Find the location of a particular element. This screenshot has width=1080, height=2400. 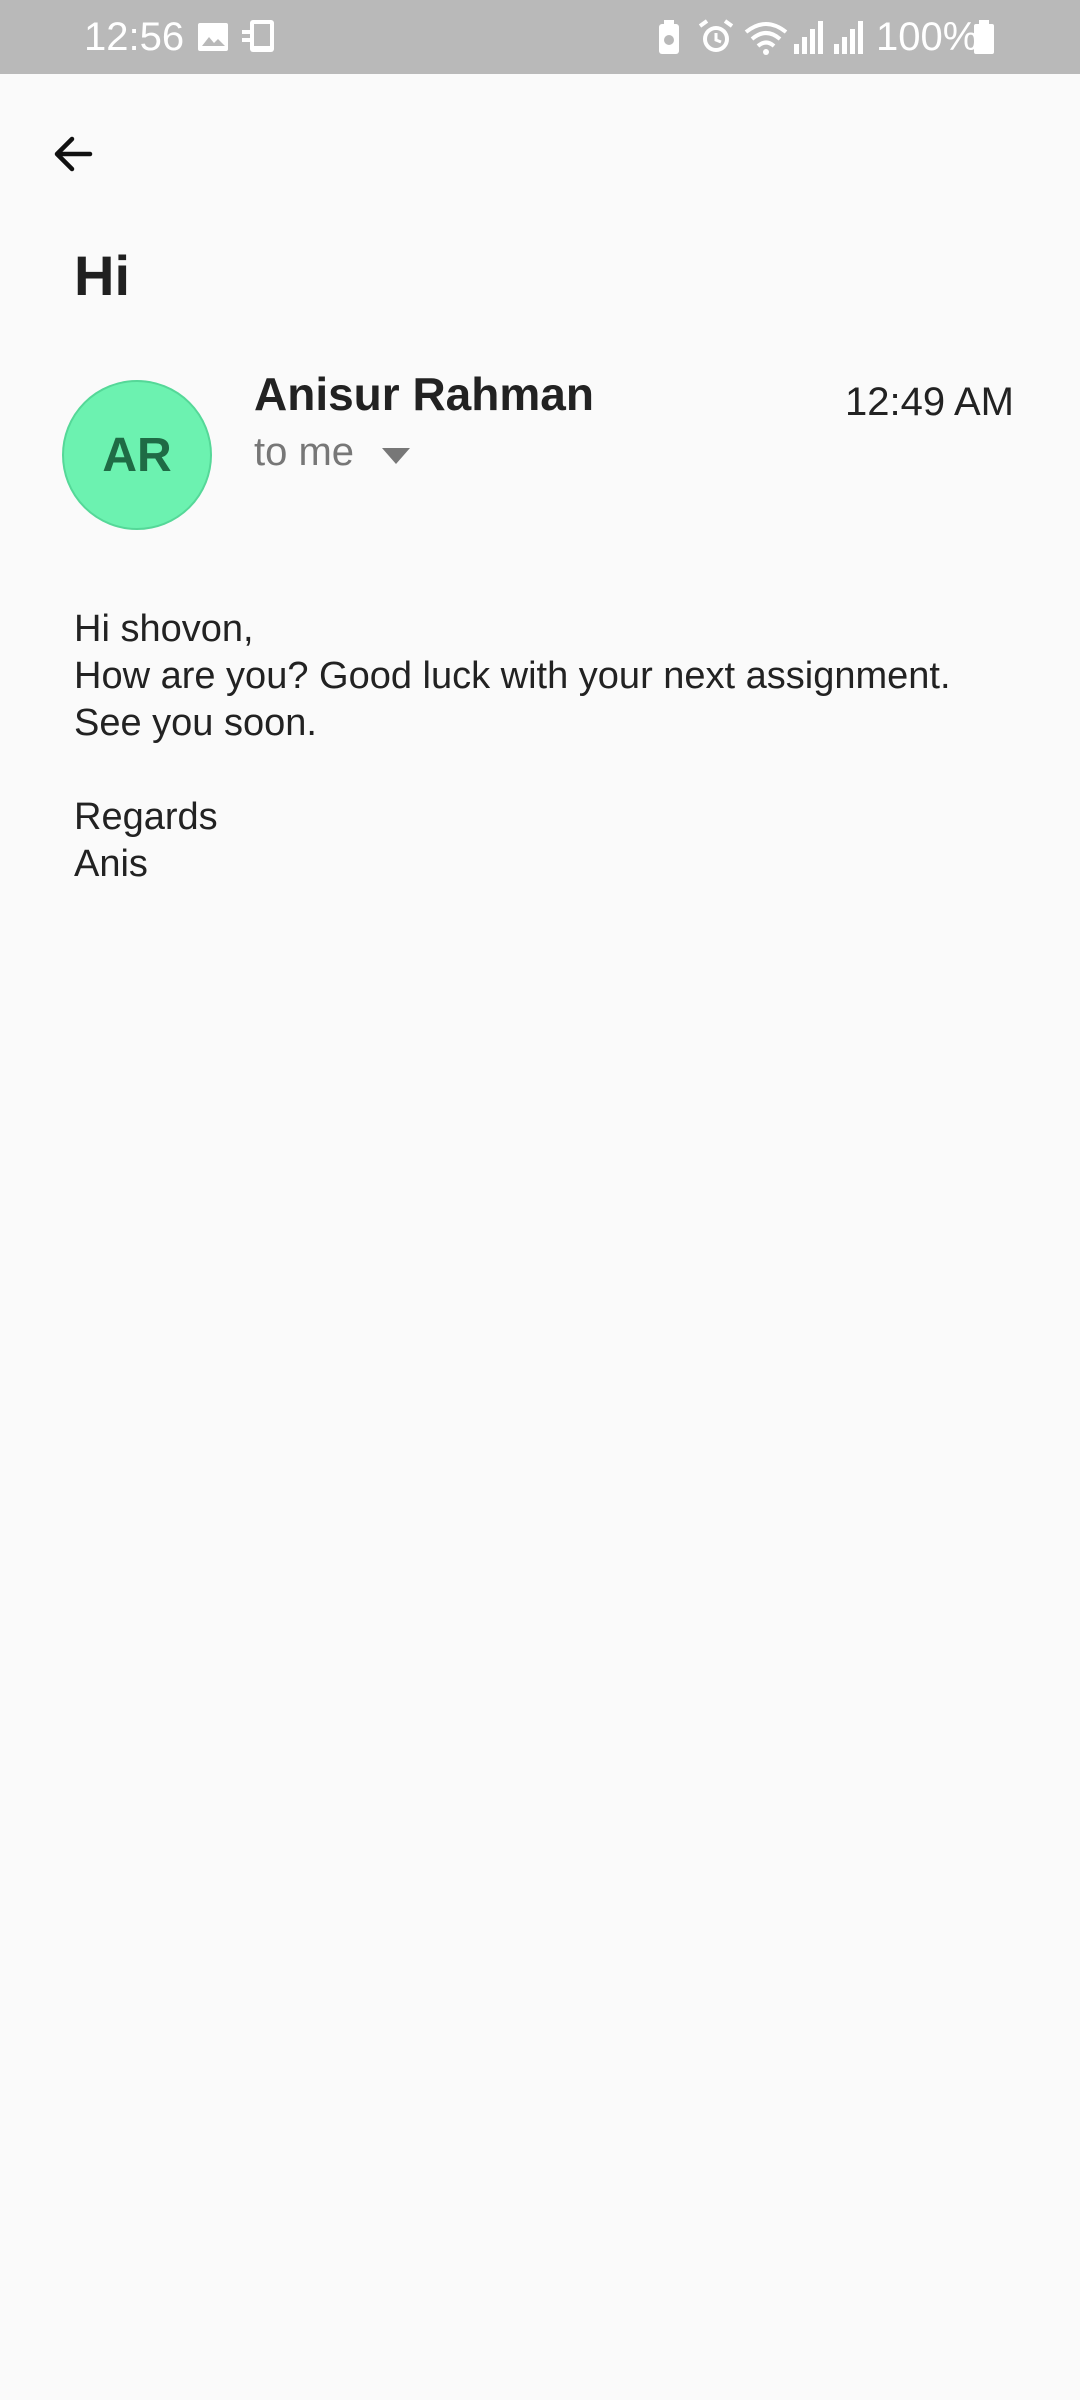

status-time: 12:56 is located at coordinates (134, 37).